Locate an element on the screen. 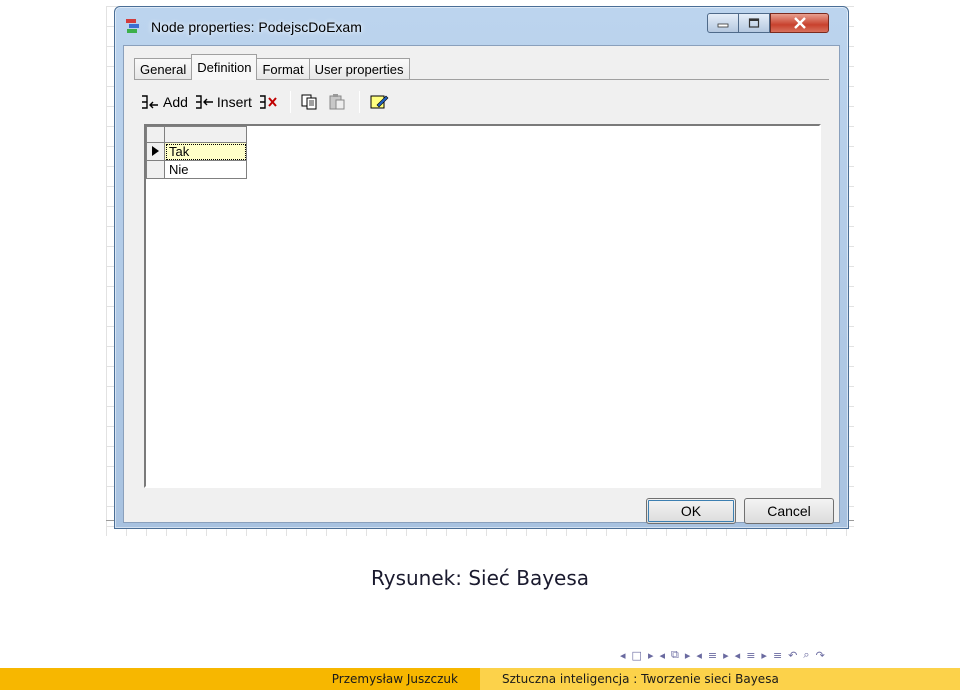 The height and width of the screenshot is (690, 960). footer-author: Przemysław Juszczuk is located at coordinates (240, 679).